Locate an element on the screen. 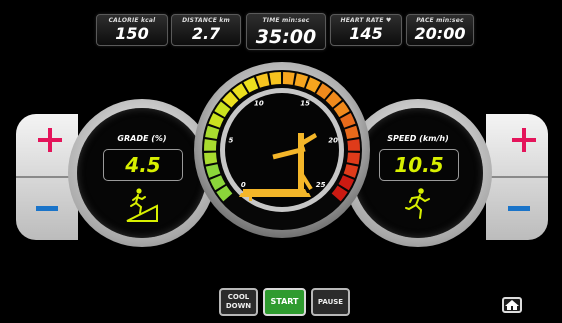 This screenshot has width=562, height=323. distance-label: DISTANCE km is located at coordinates (206, 20).